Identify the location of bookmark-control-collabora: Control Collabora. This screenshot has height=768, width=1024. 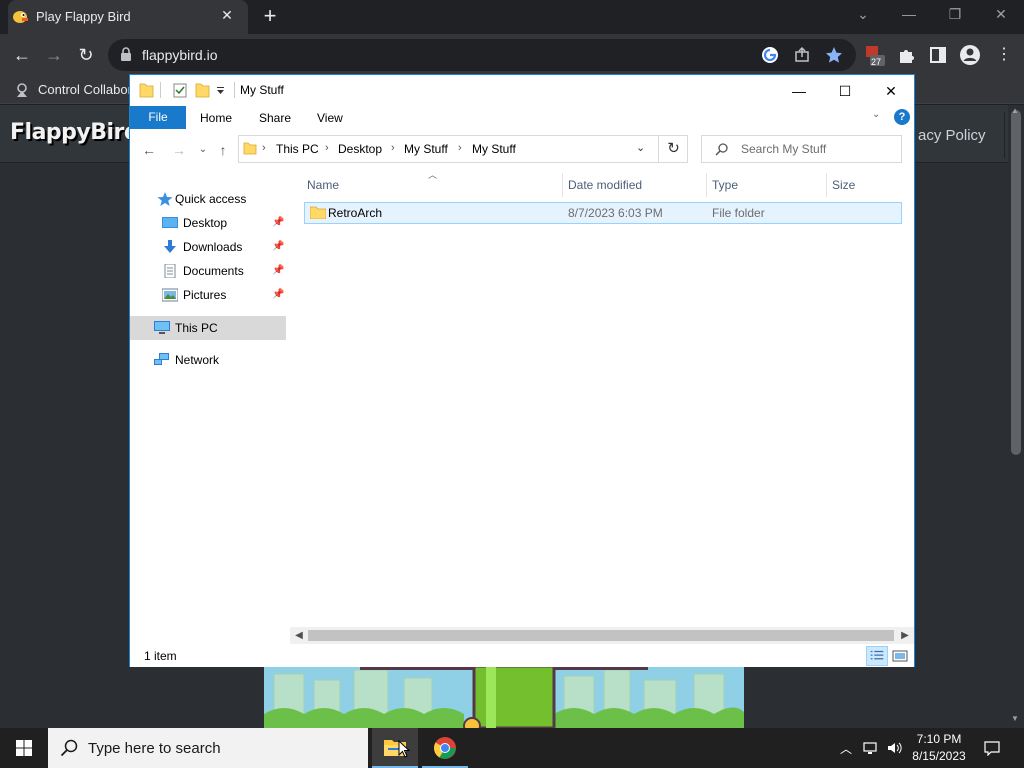
(88, 89).